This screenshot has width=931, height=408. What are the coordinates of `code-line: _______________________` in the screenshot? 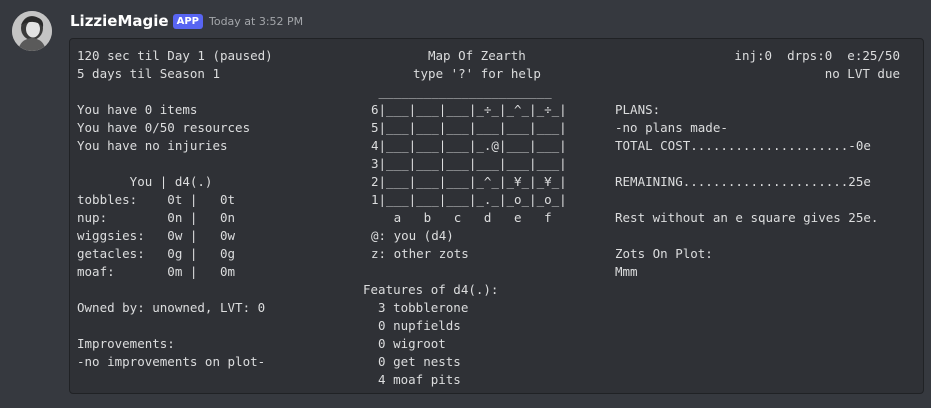 It's located at (496, 92).